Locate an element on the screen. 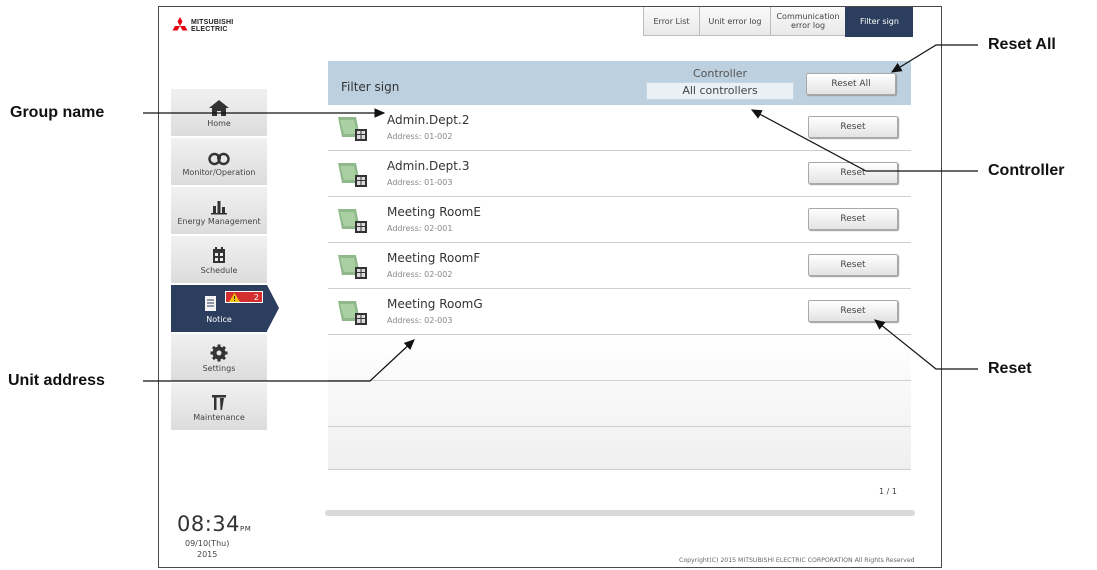 Image resolution: width=1097 pixels, height=570 pixels. annotation-reset: Reset is located at coordinates (1010, 368).